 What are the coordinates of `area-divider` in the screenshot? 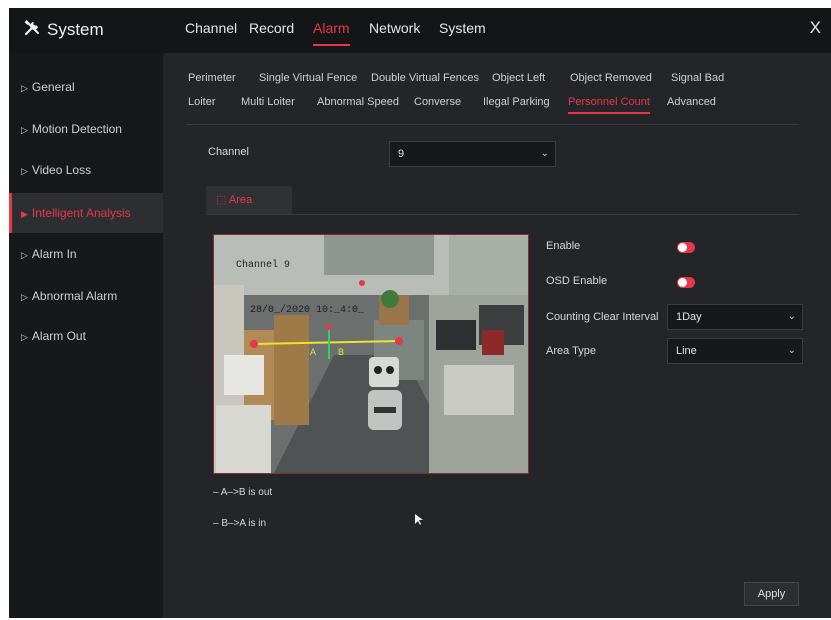 It's located at (502, 214).